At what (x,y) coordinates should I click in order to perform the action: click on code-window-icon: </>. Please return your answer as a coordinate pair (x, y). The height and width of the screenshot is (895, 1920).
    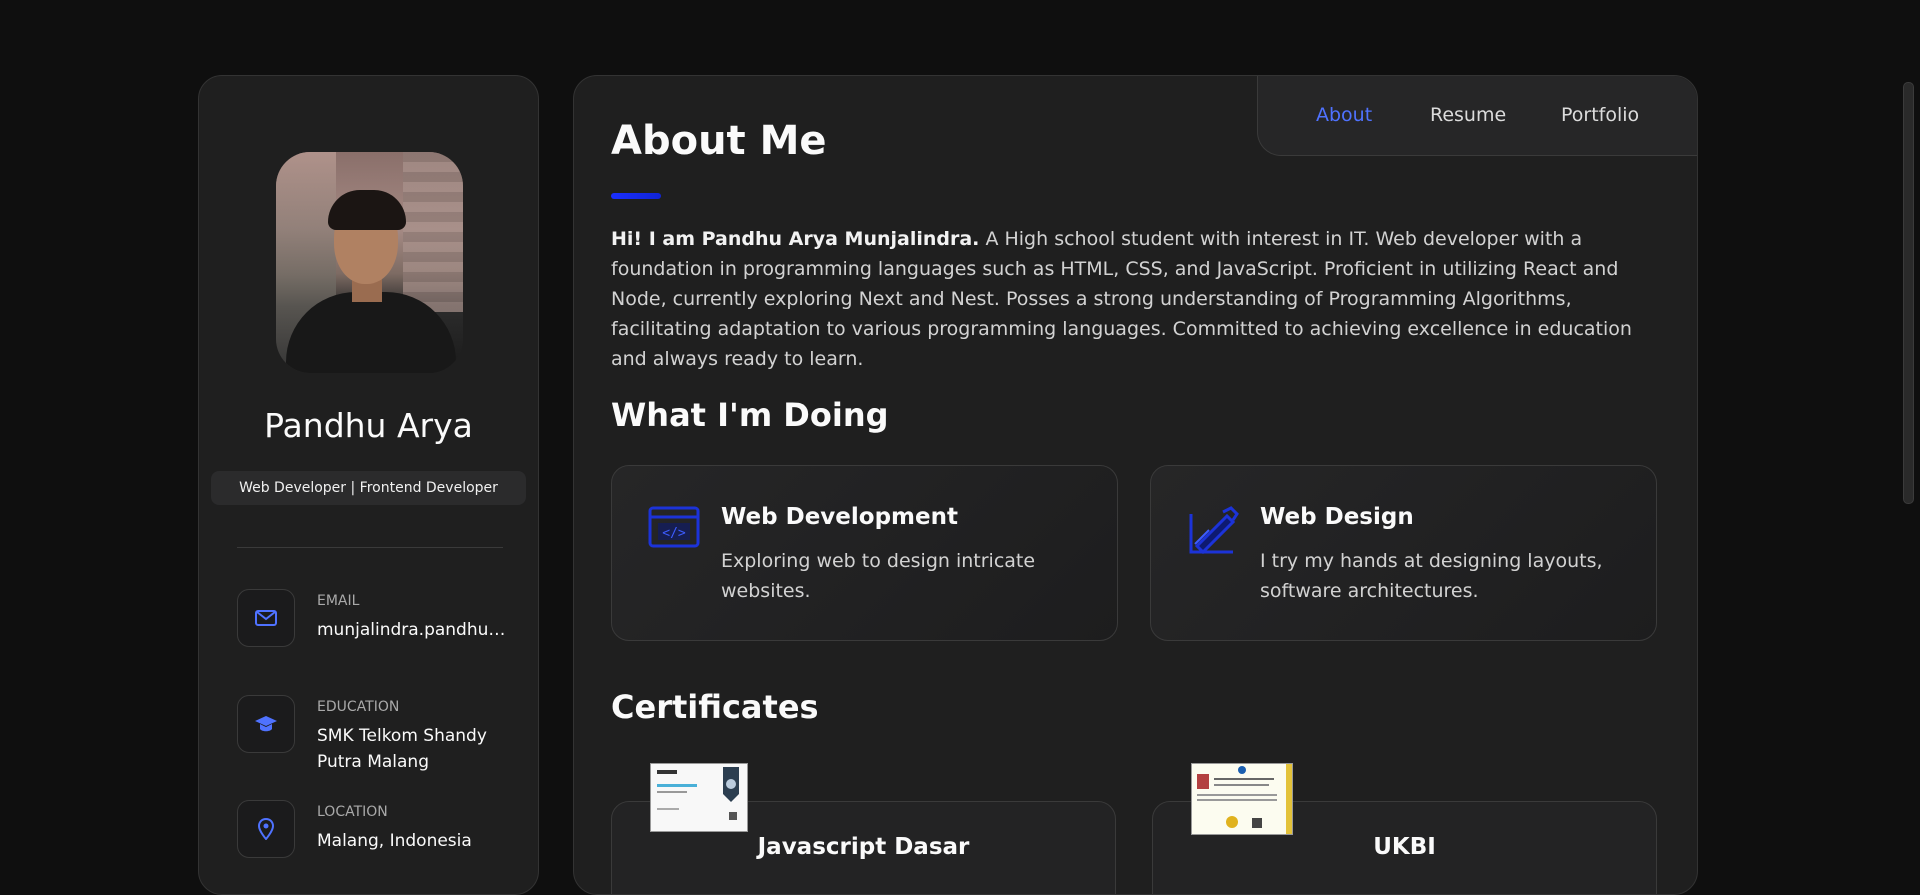
    Looking at the image, I should click on (675, 529).